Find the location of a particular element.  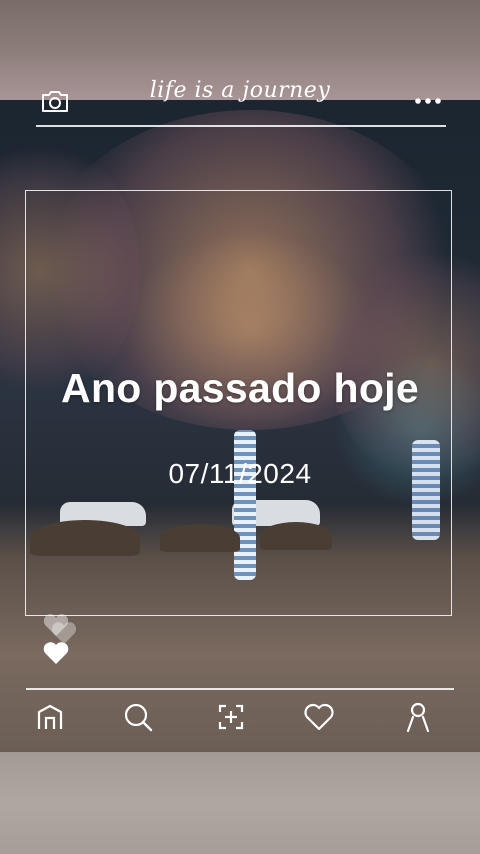

add-post-icon is located at coordinates (231, 717).